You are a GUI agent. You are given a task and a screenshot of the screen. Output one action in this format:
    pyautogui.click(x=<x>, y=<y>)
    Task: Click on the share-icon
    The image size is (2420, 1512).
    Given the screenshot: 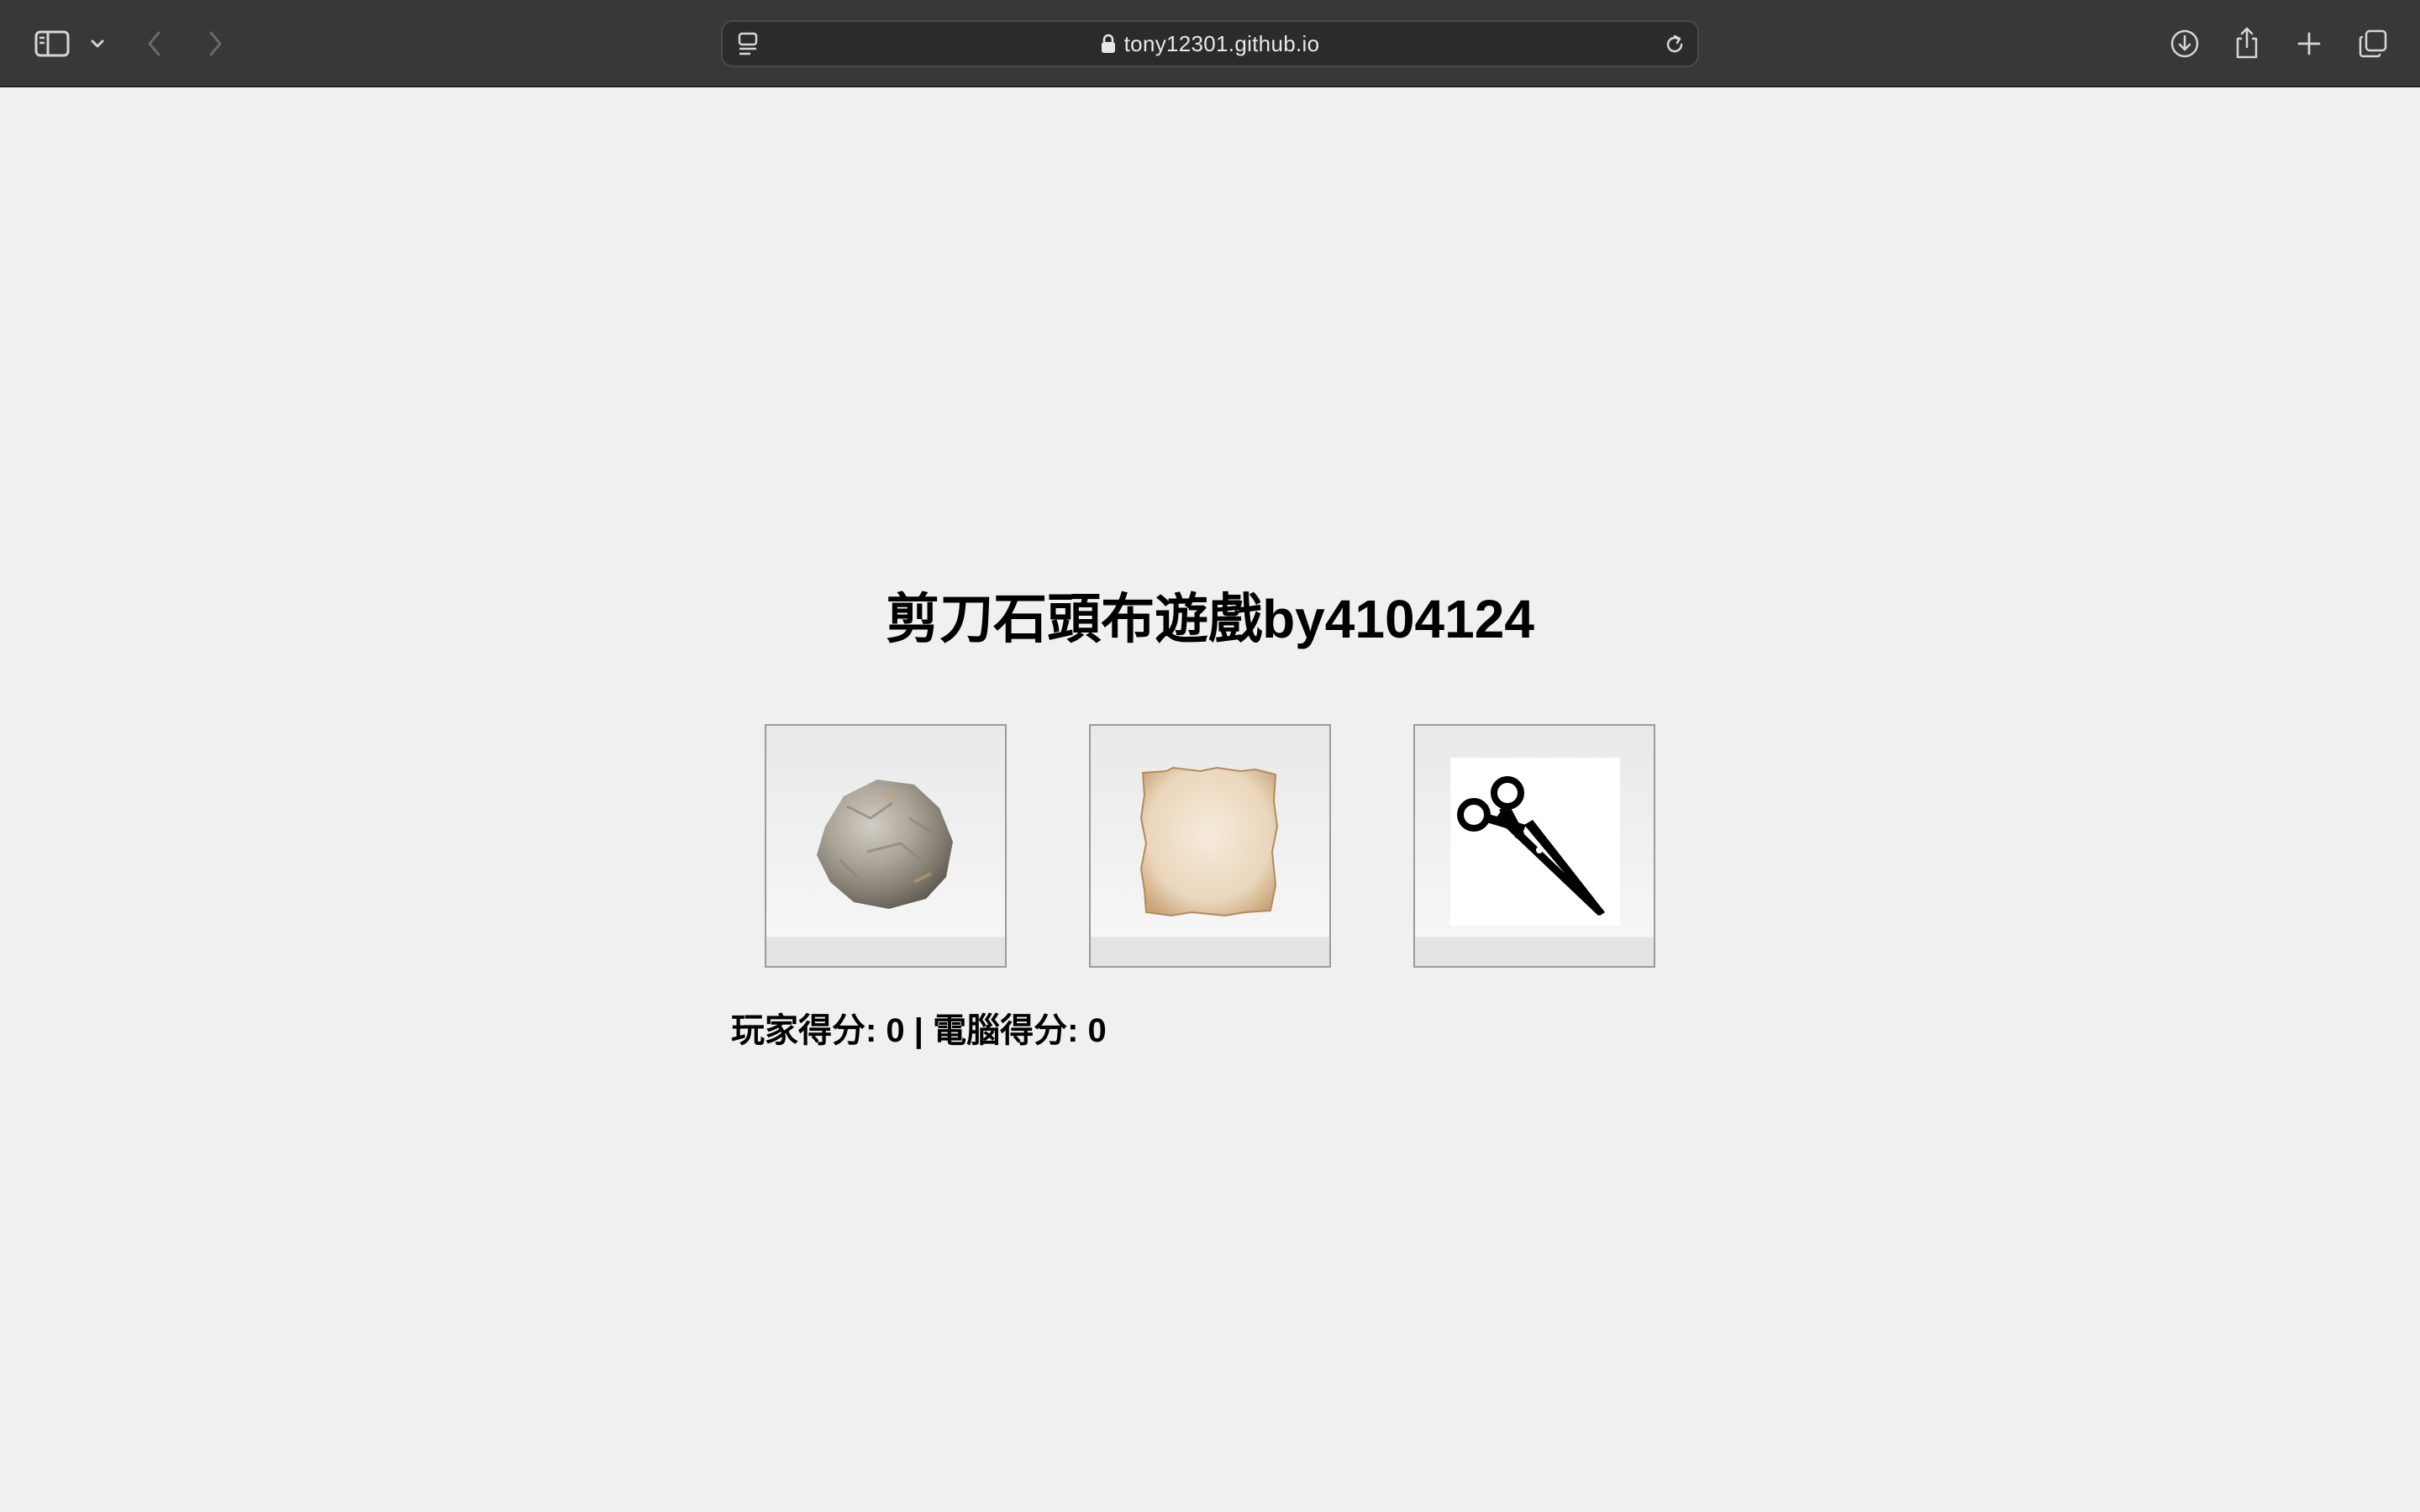 What is the action you would take?
    pyautogui.click(x=2247, y=43)
    